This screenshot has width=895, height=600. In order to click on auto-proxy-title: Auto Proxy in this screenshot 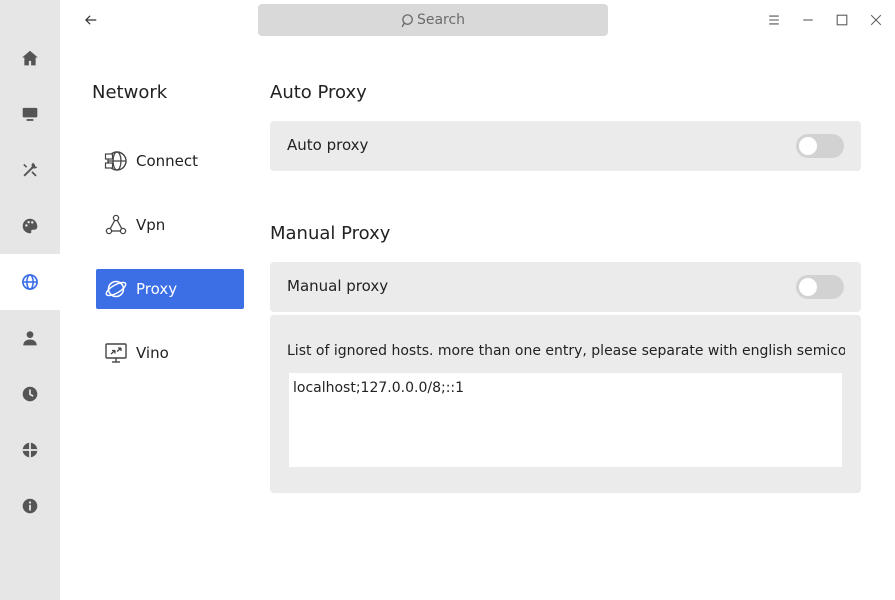, I will do `click(318, 92)`.